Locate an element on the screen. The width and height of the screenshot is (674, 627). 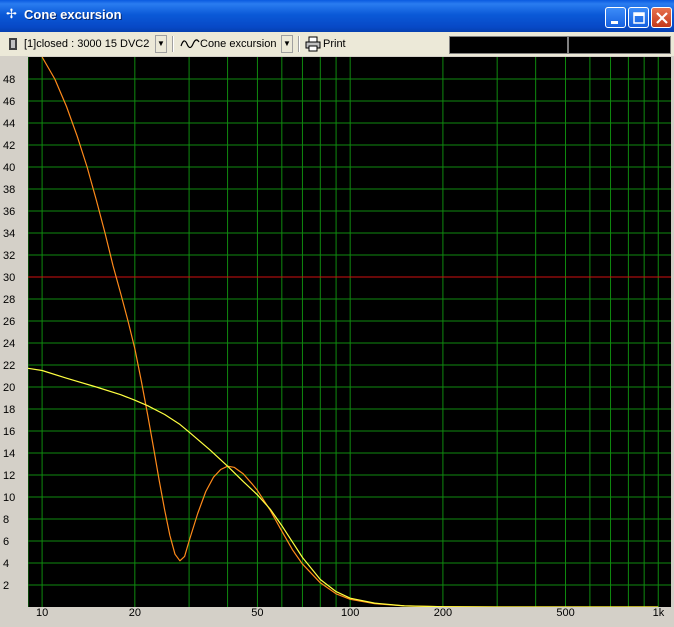
y-tick-label: 18 is located at coordinates (9, 410).